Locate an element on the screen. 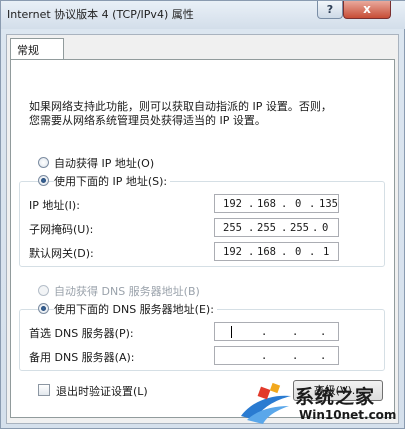 The image size is (405, 429). mask-octet-4: 0 is located at coordinates (325, 228).